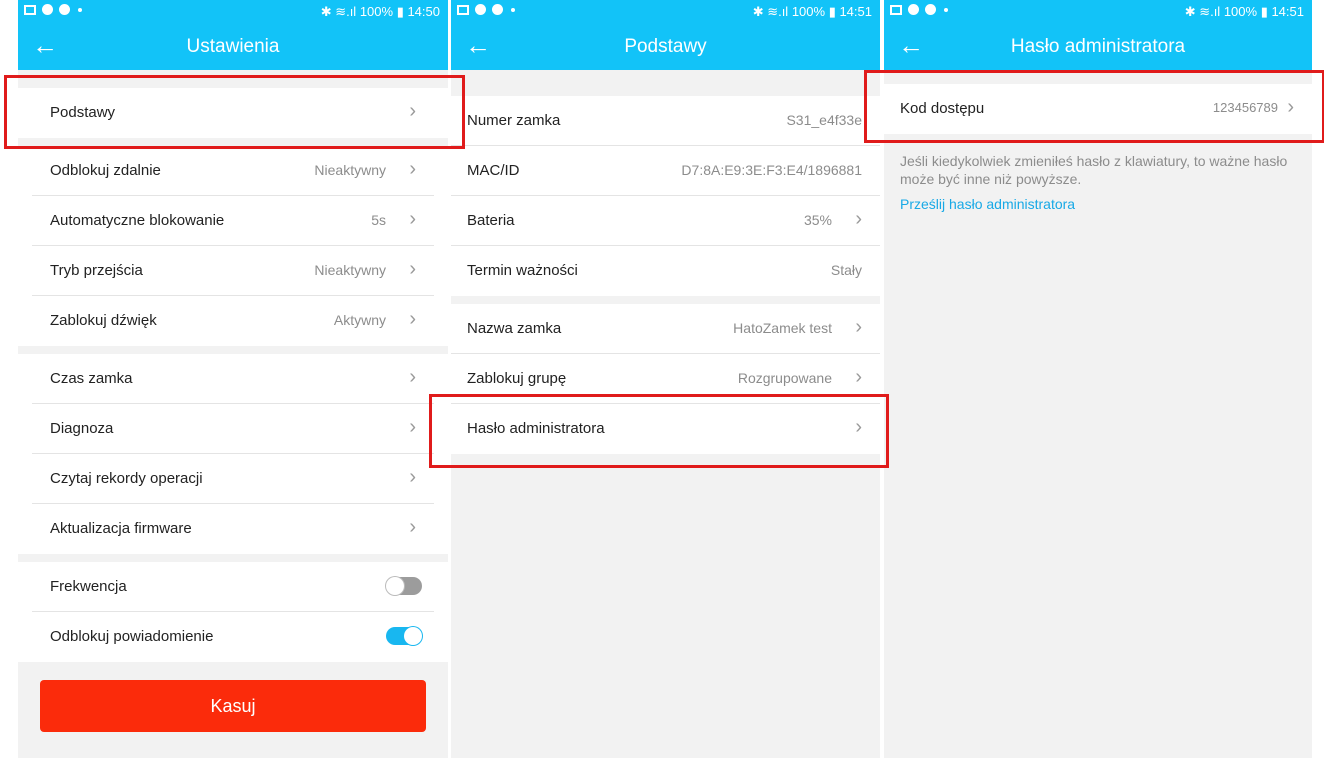 This screenshot has width=1324, height=758. What do you see at coordinates (1245, 107) in the screenshot?
I see `access-code-value: 123456789` at bounding box center [1245, 107].